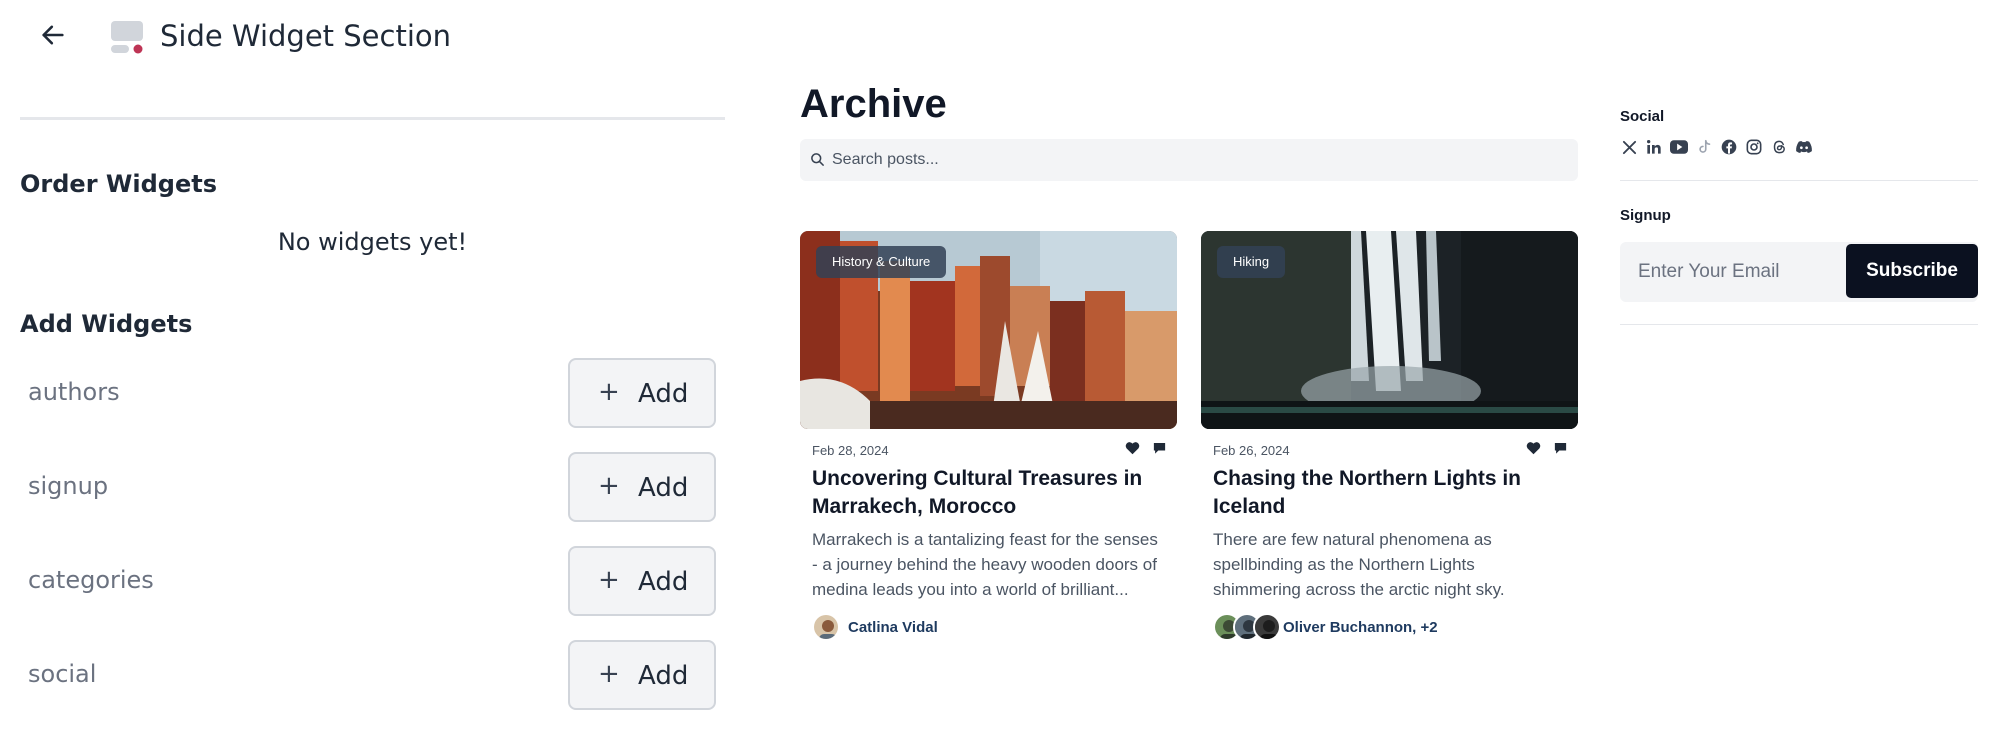 This screenshot has width=2000, height=730. What do you see at coordinates (62, 674) in the screenshot?
I see `widget-name: social` at bounding box center [62, 674].